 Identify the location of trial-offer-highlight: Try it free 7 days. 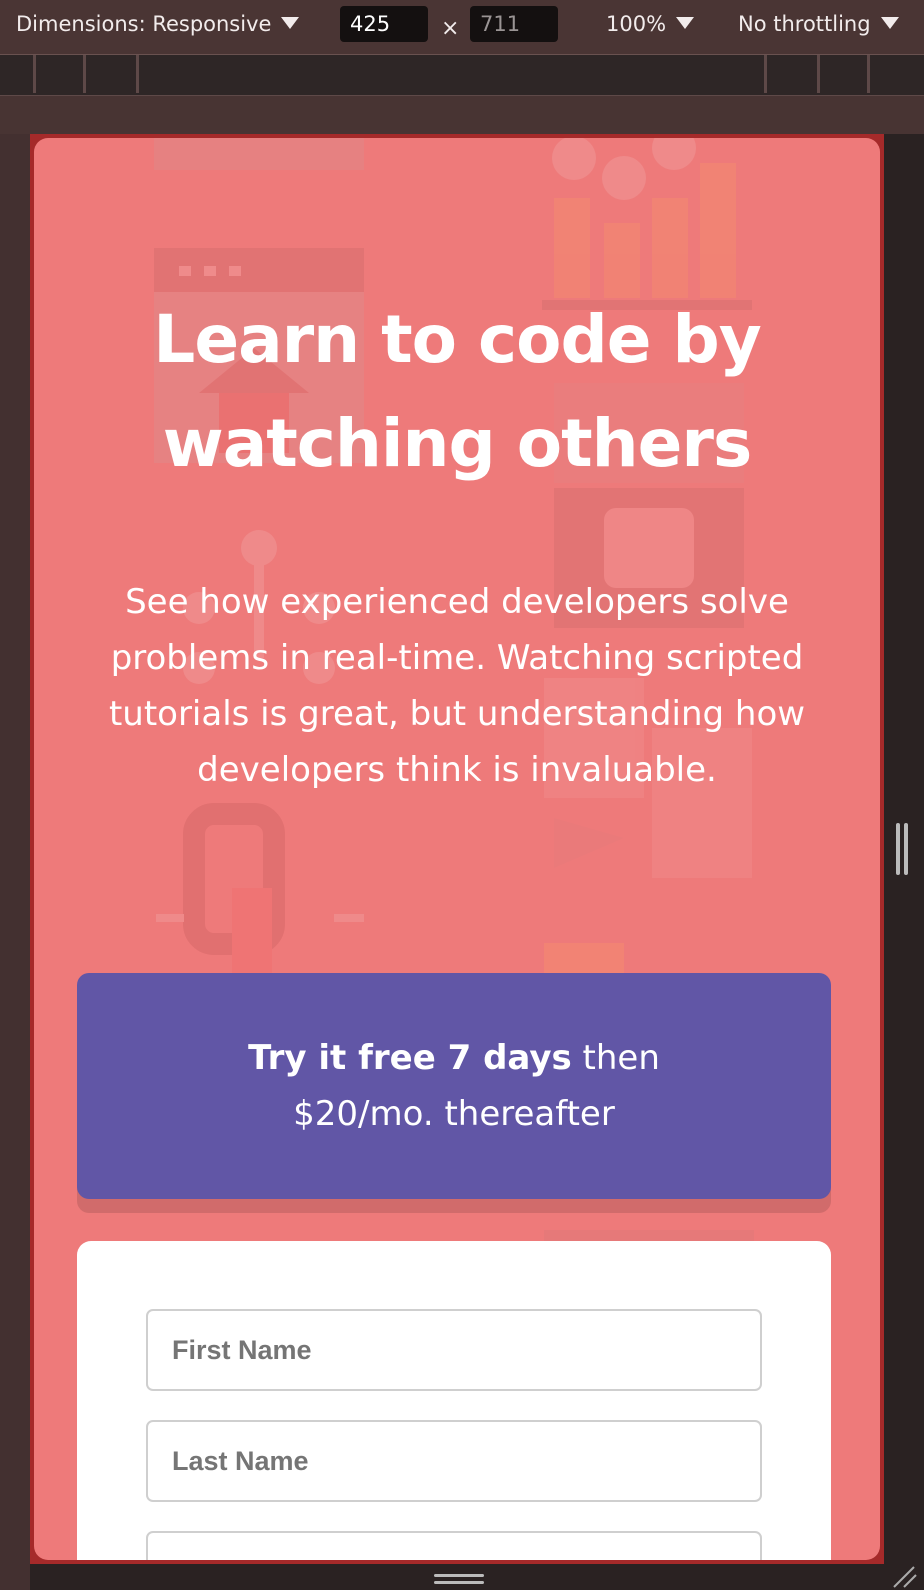
(410, 1058).